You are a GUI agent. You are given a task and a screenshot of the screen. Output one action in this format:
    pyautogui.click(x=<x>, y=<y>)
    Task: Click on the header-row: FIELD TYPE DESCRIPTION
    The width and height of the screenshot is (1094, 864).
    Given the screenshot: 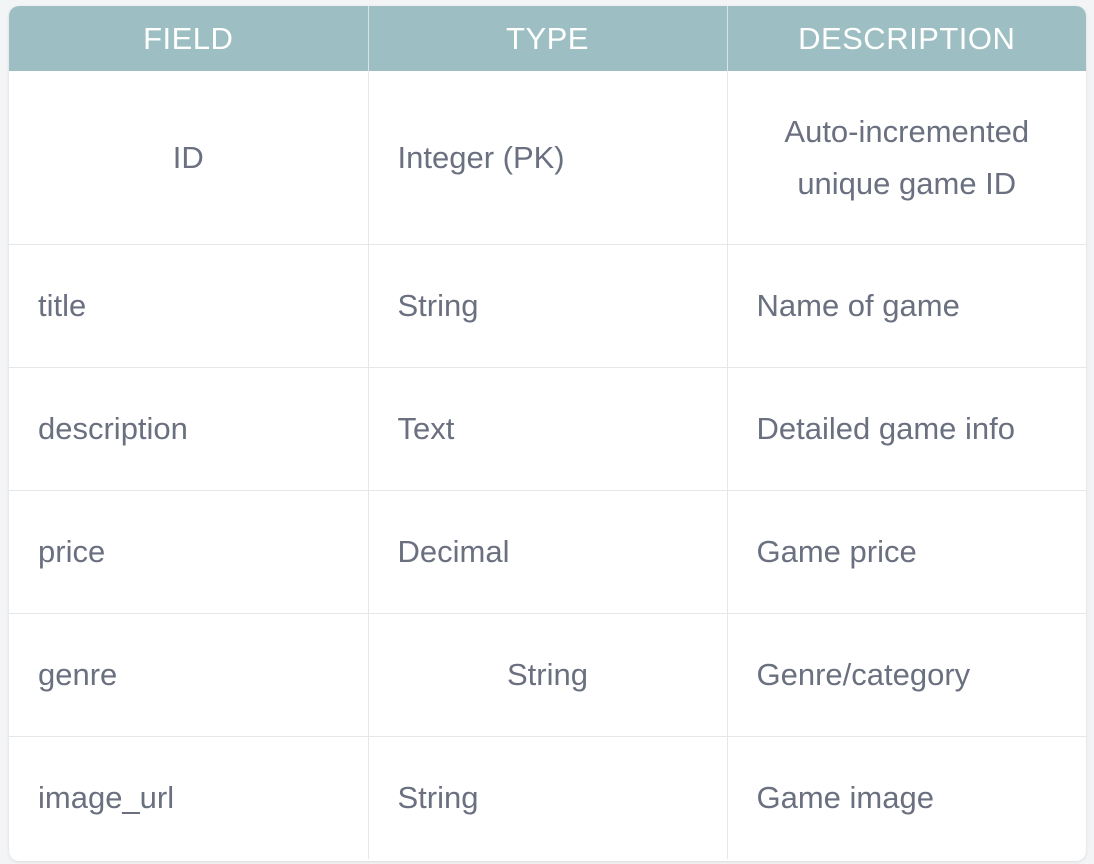 What is the action you would take?
    pyautogui.click(x=547, y=38)
    